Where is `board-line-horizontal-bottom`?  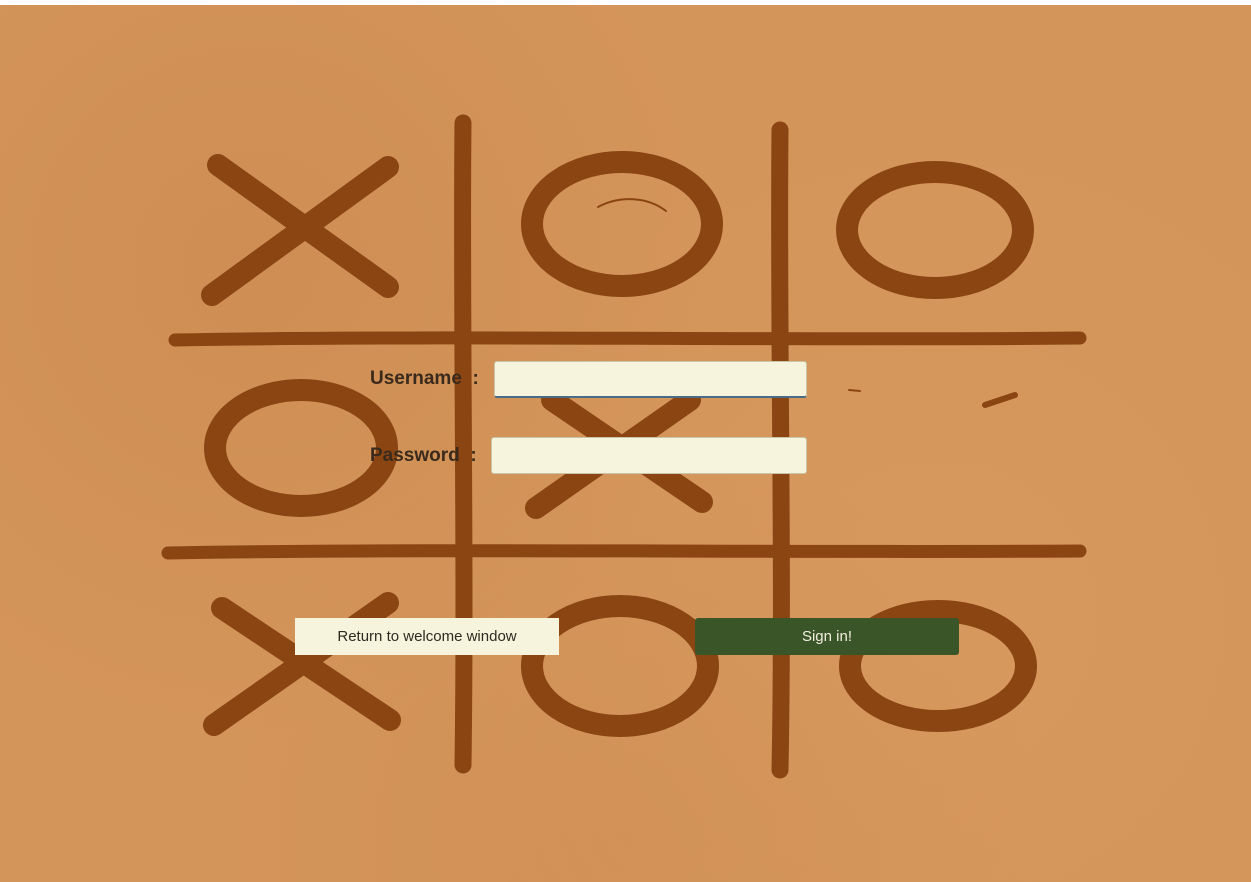 board-line-horizontal-bottom is located at coordinates (624, 552).